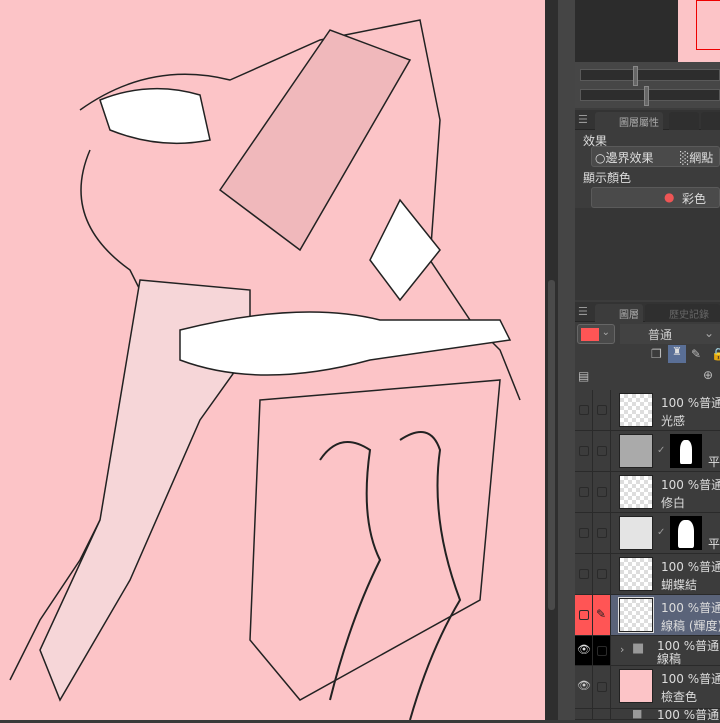 The height and width of the screenshot is (723, 720). What do you see at coordinates (647, 651) in the screenshot?
I see `layer-folder-row: 👁 › ■ 100 %普通 線稿` at bounding box center [647, 651].